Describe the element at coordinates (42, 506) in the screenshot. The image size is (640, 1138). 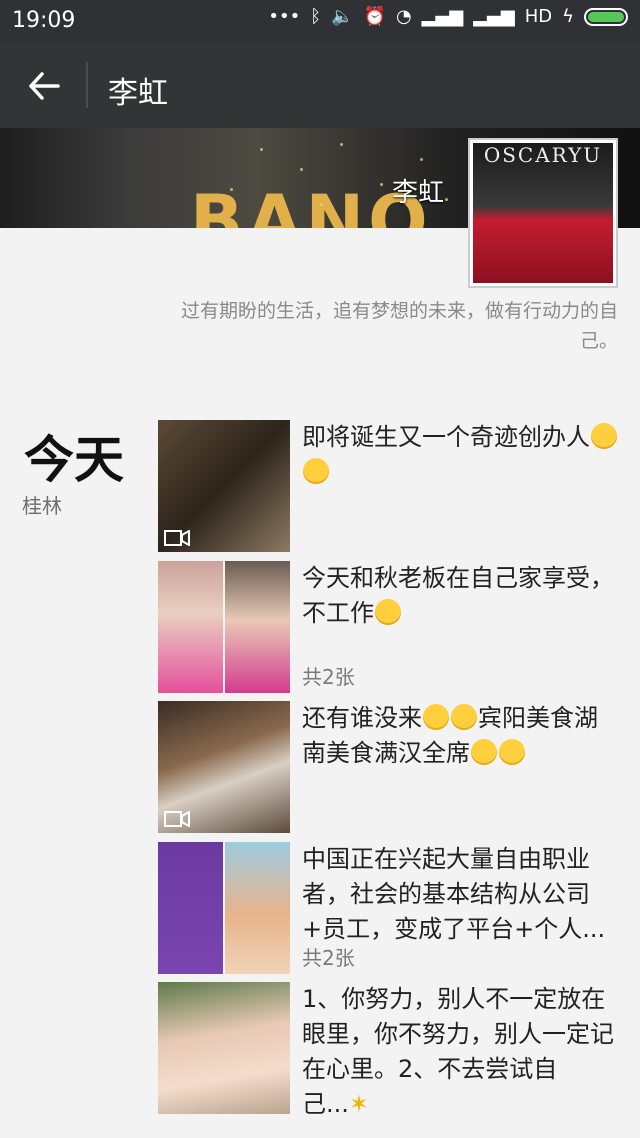
I see `feed-location: 桂林` at that location.